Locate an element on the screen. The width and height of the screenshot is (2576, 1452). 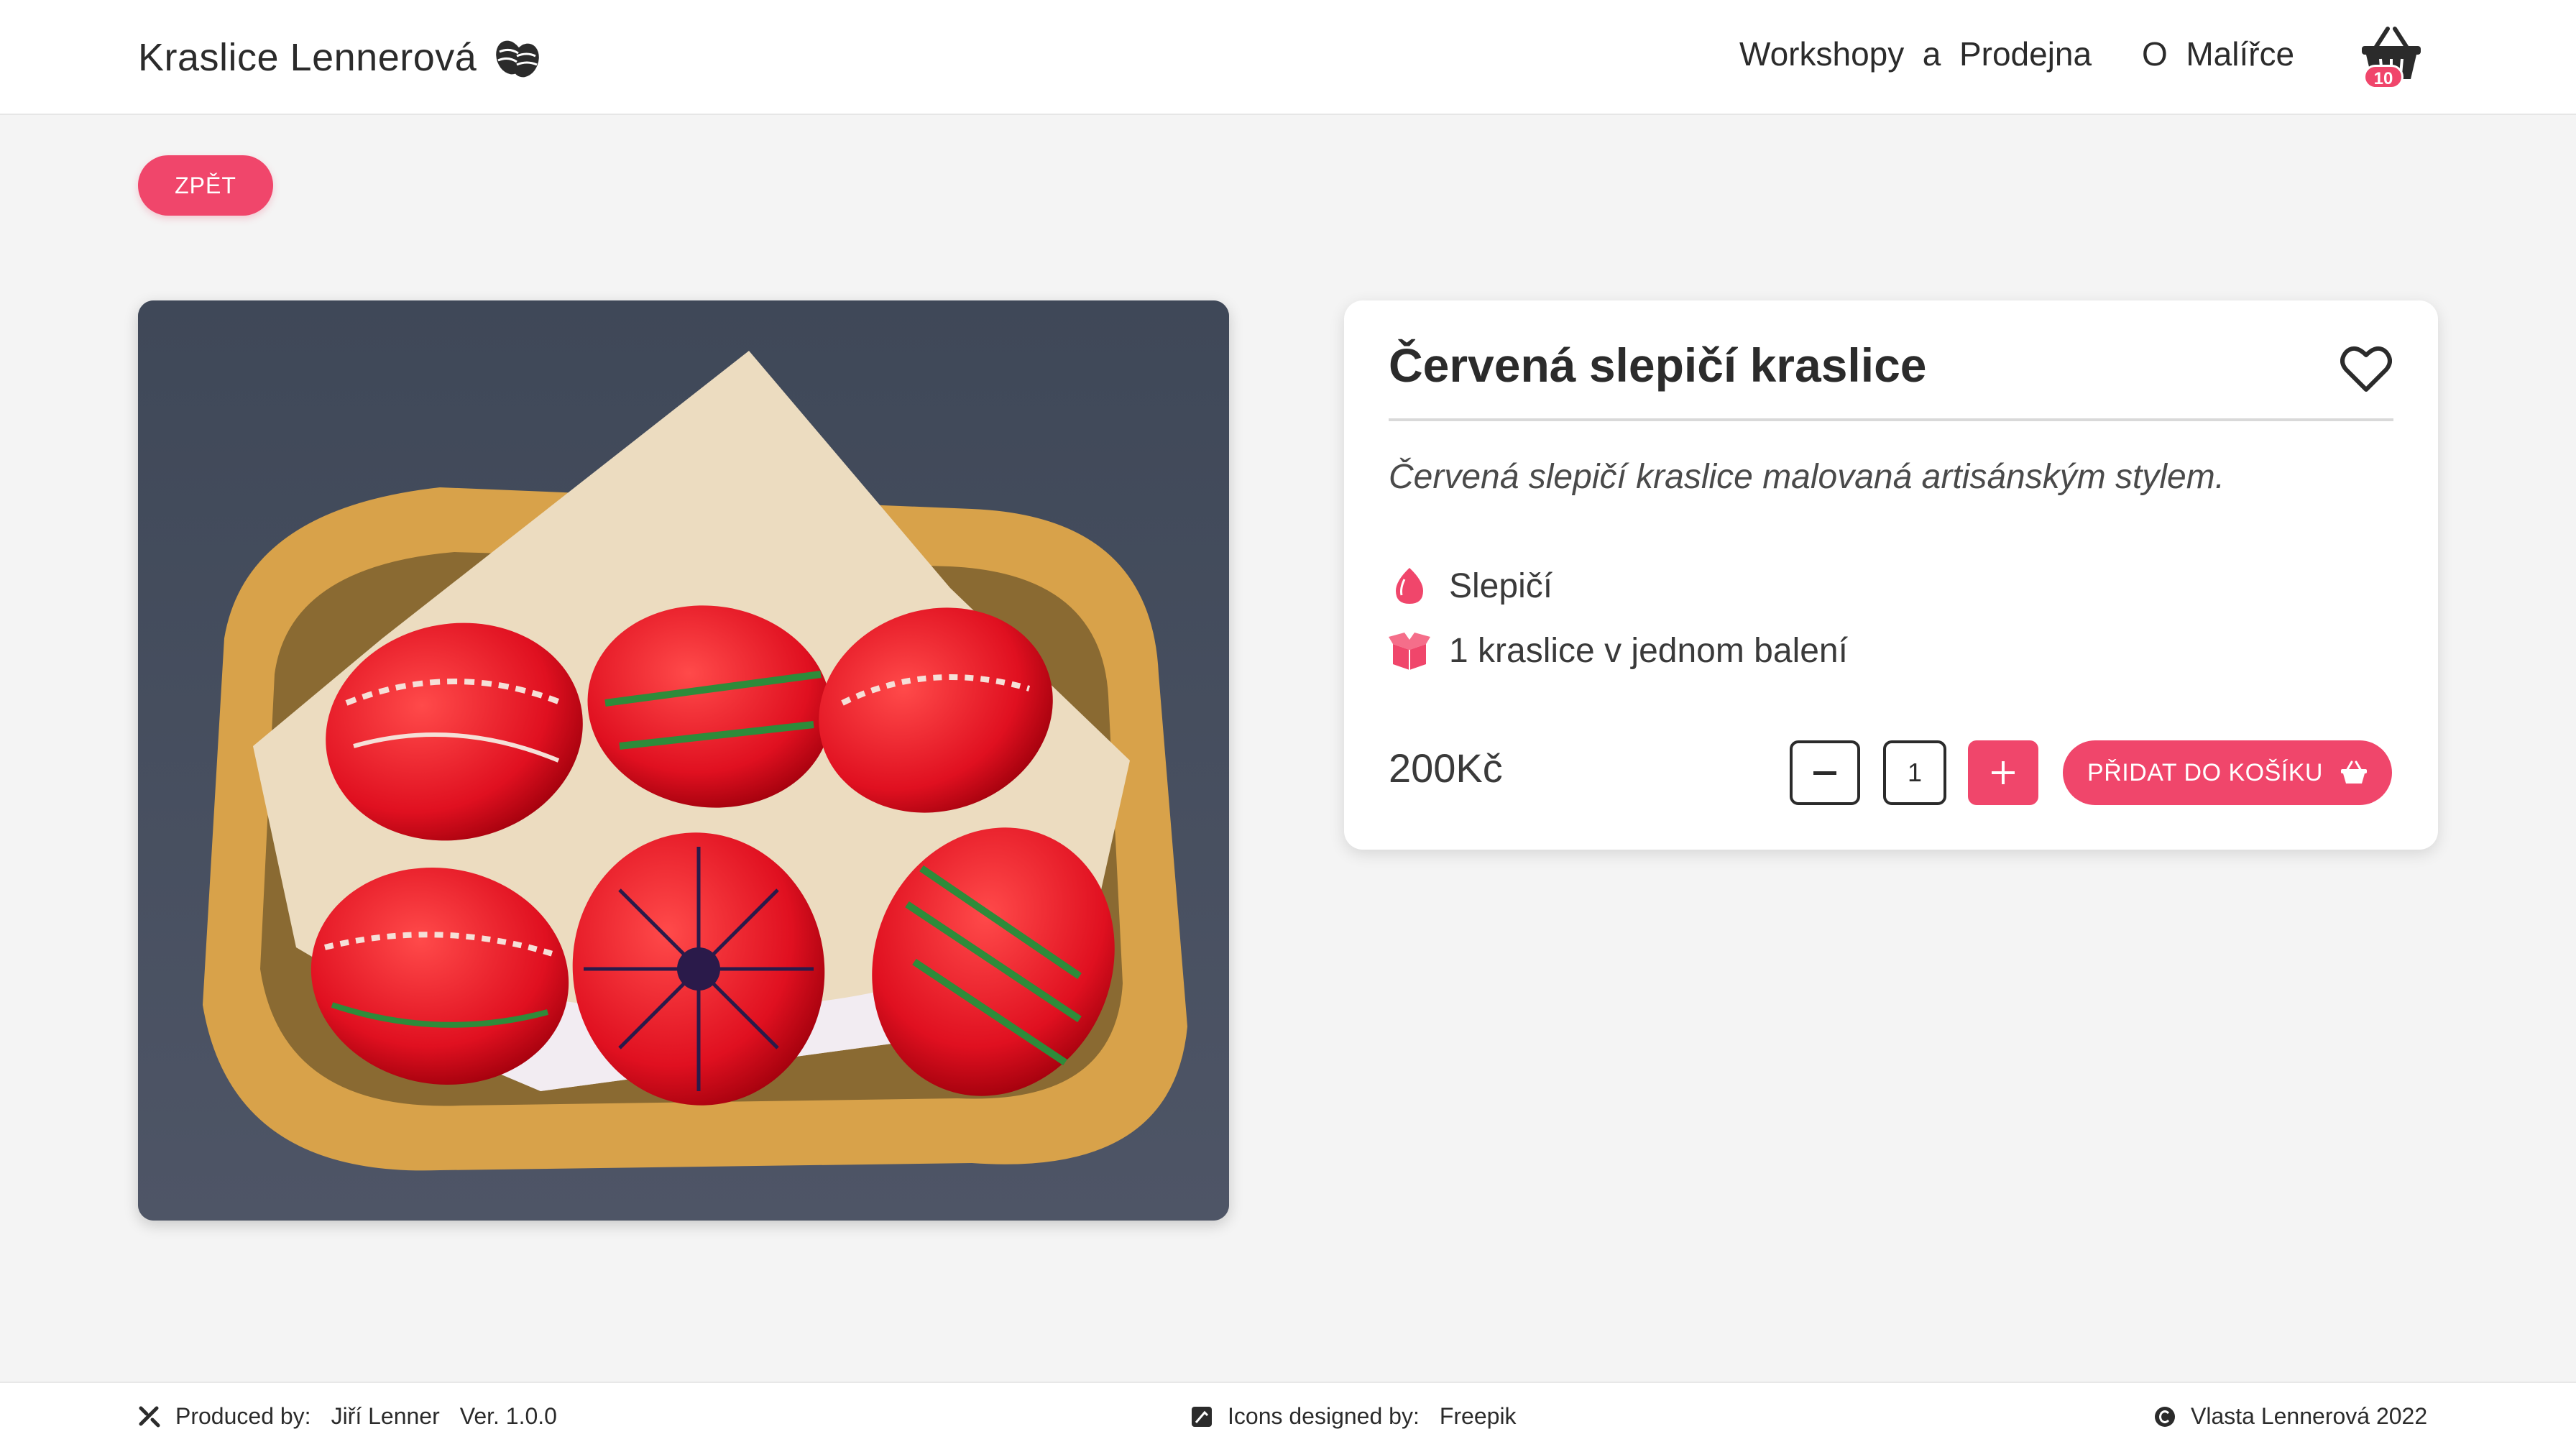
egg-icon is located at coordinates (1409, 586).